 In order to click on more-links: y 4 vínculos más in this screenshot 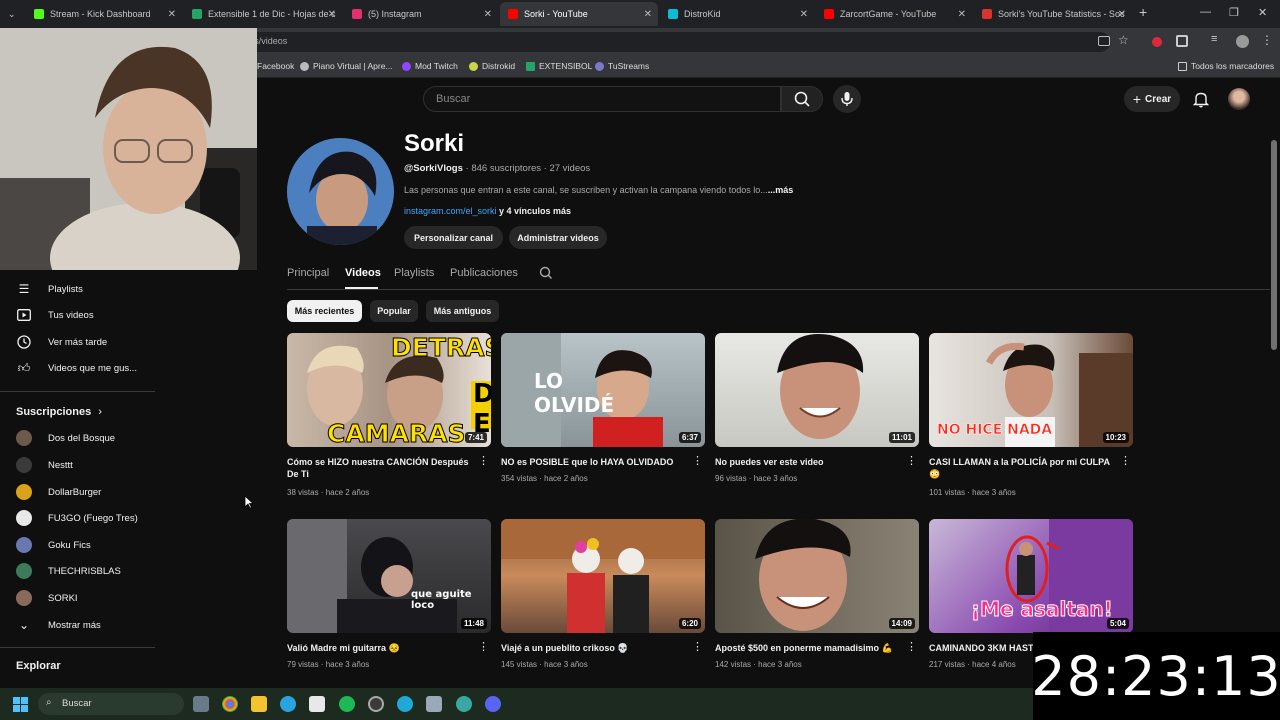, I will do `click(534, 211)`.